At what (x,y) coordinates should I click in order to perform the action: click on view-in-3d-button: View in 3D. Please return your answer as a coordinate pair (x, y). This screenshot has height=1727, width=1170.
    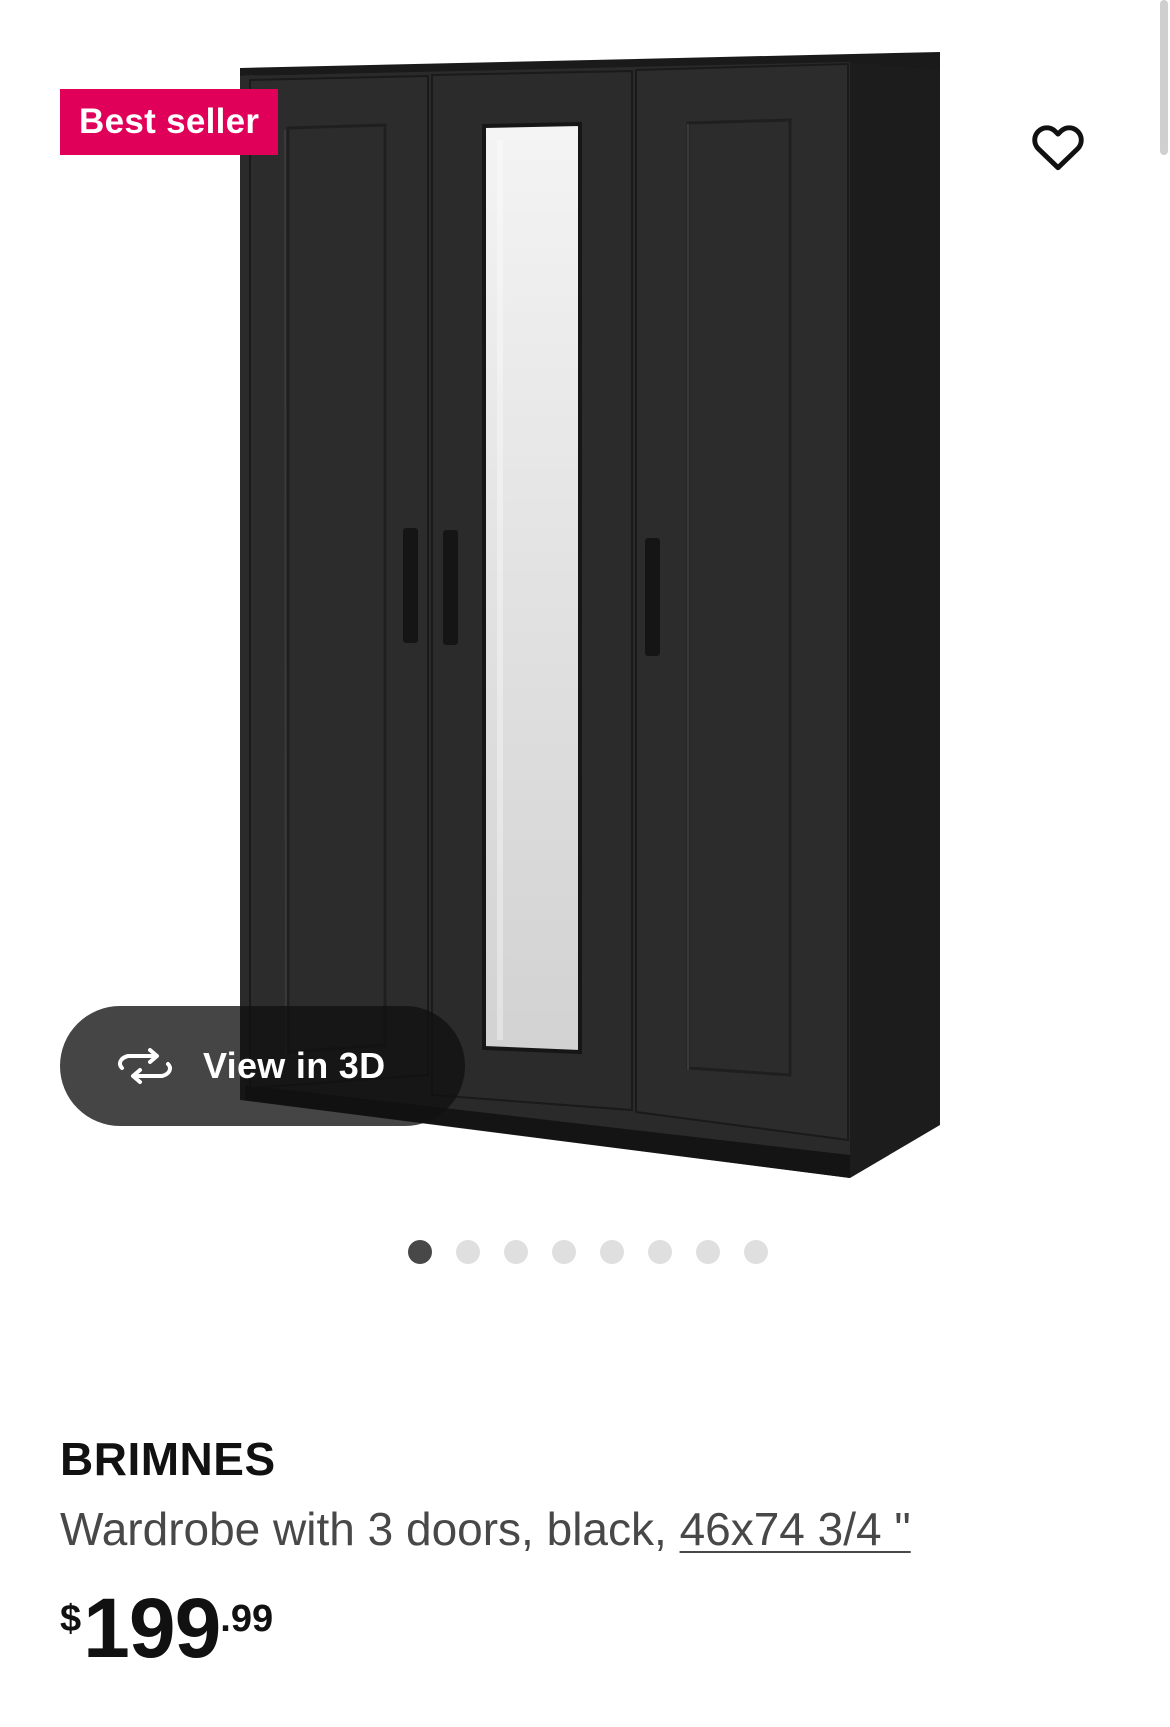
    Looking at the image, I should click on (262, 1066).